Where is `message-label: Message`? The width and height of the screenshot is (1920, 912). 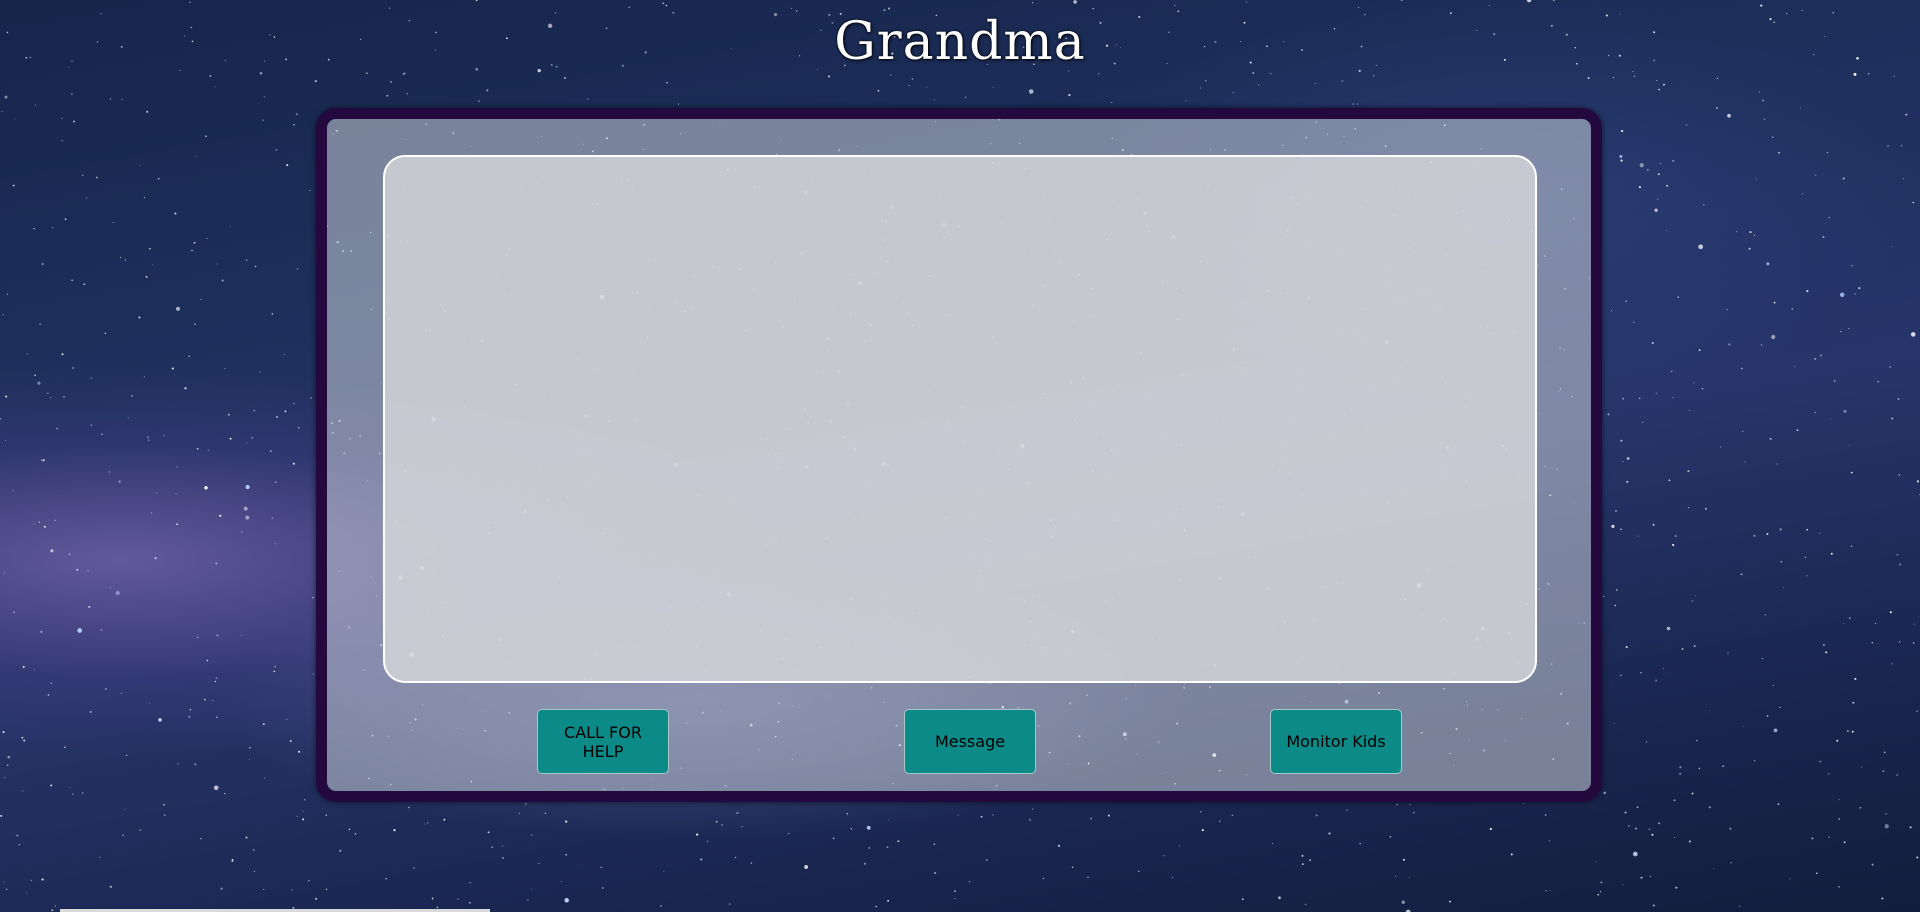
message-label: Message is located at coordinates (970, 741).